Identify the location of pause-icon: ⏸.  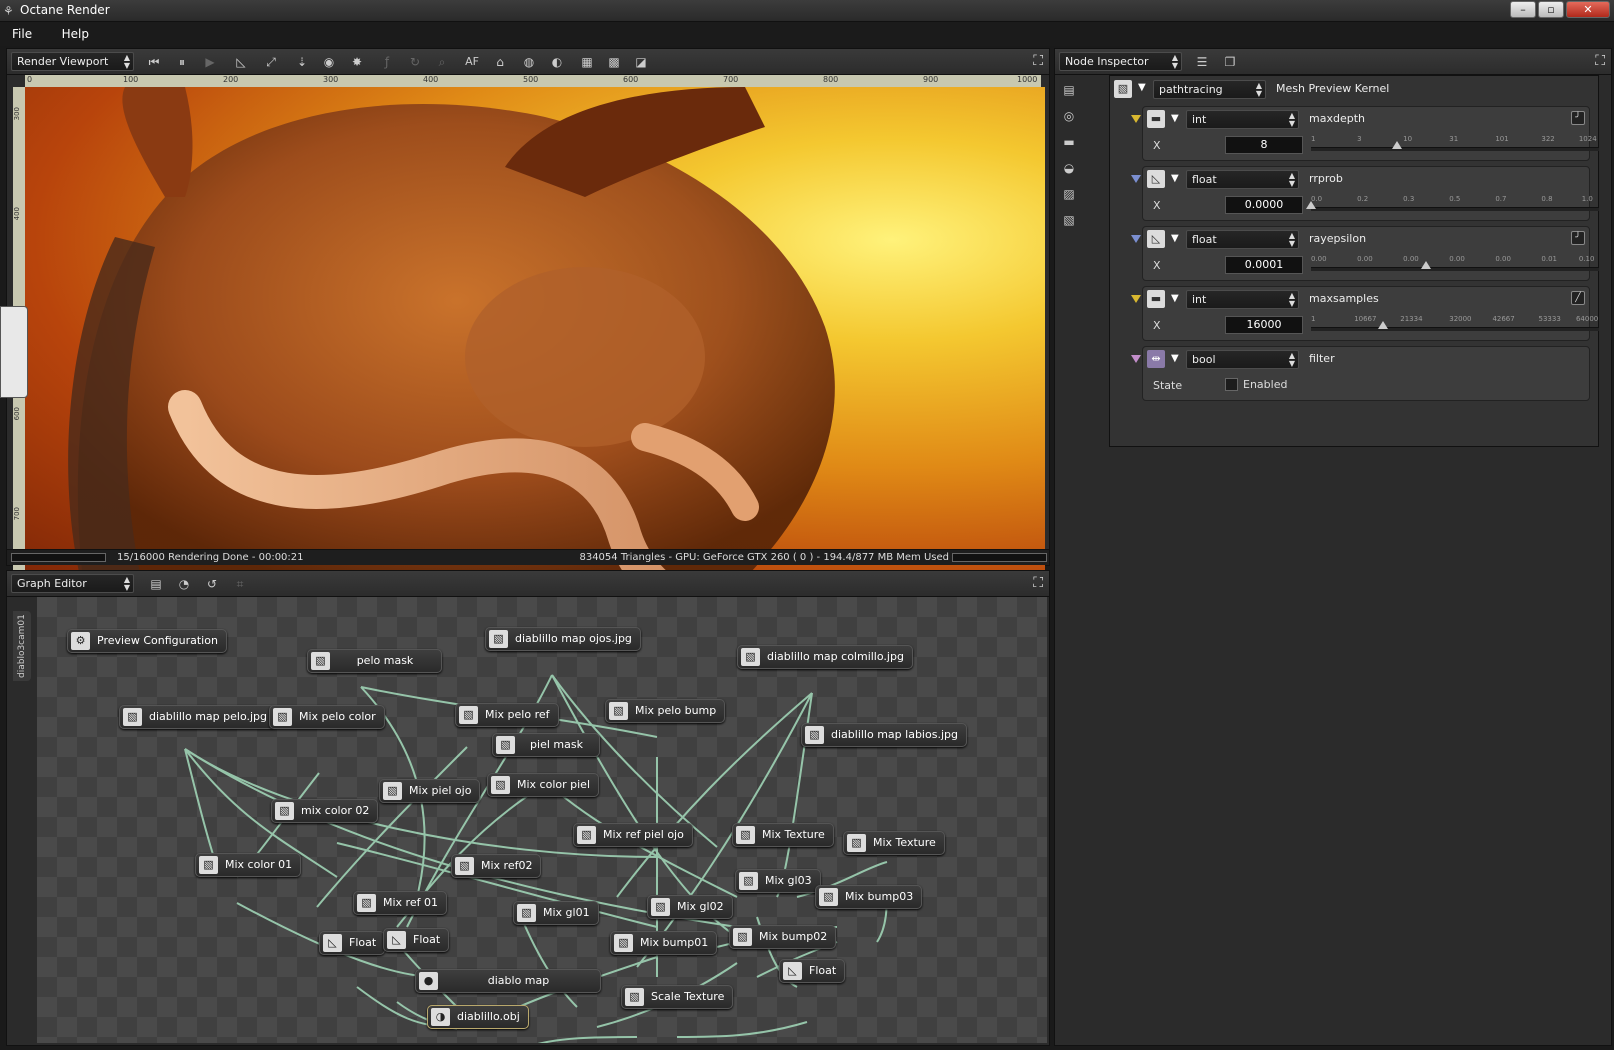
(182, 62).